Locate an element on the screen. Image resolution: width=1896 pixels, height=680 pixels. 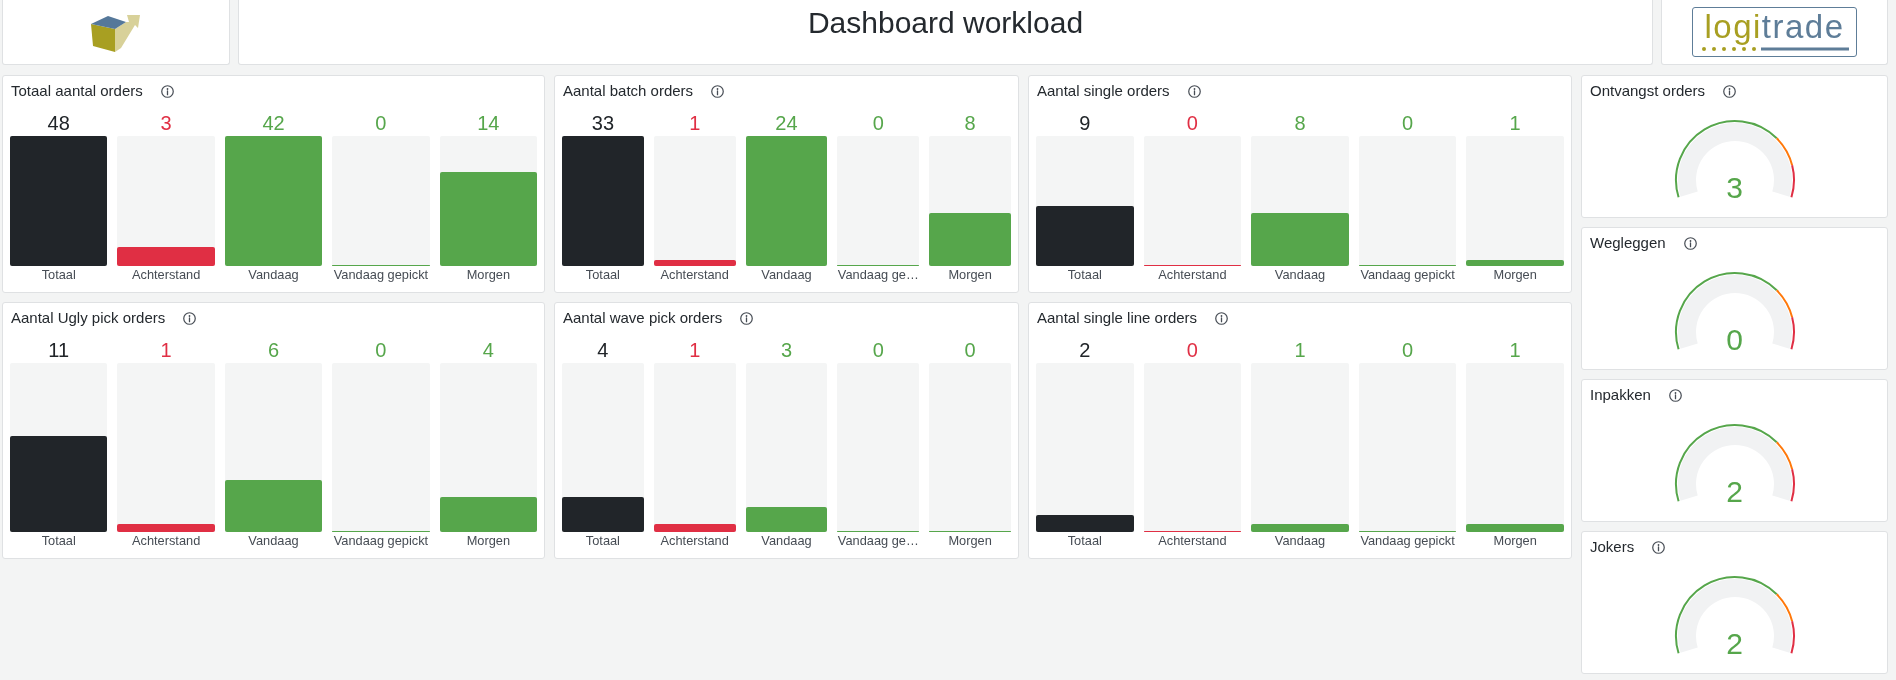
gauge-value: 0 is located at coordinates (1734, 340).